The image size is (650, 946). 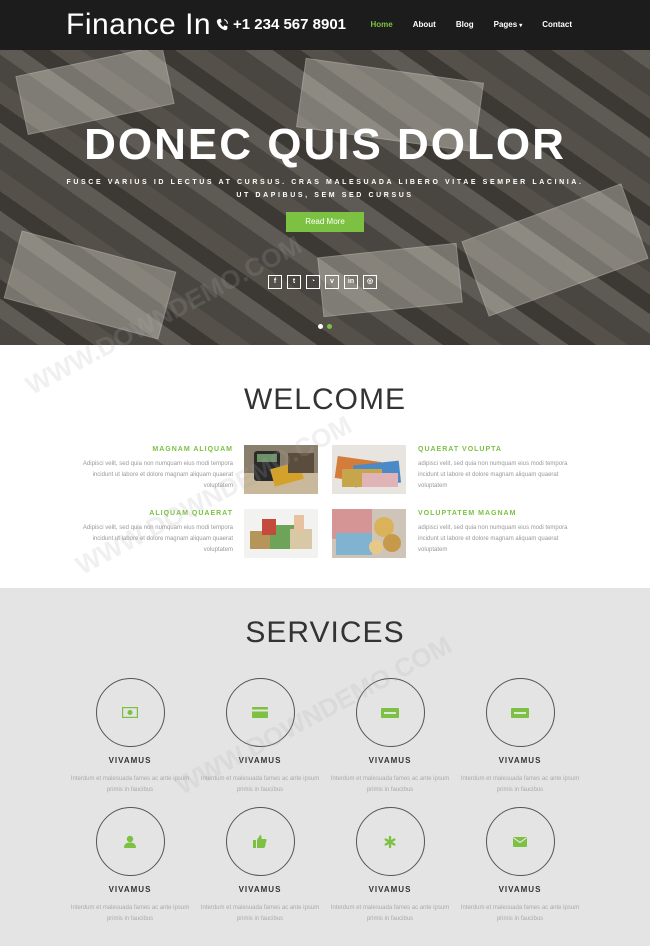 I want to click on feature-title: QUAERAT VOLUPTA, so click(x=460, y=449).